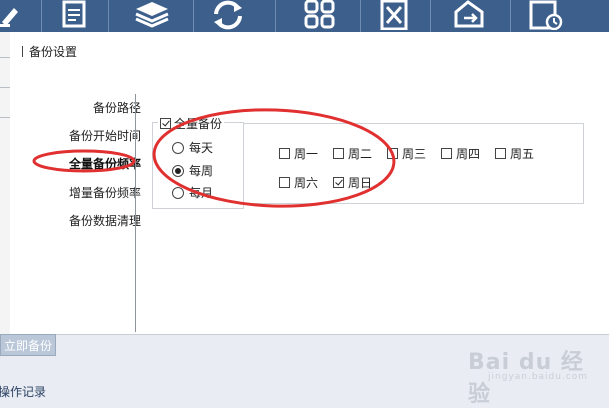 Image resolution: width=609 pixels, height=408 pixels. I want to click on day-checkbox-thursday: 周四, so click(460, 153).